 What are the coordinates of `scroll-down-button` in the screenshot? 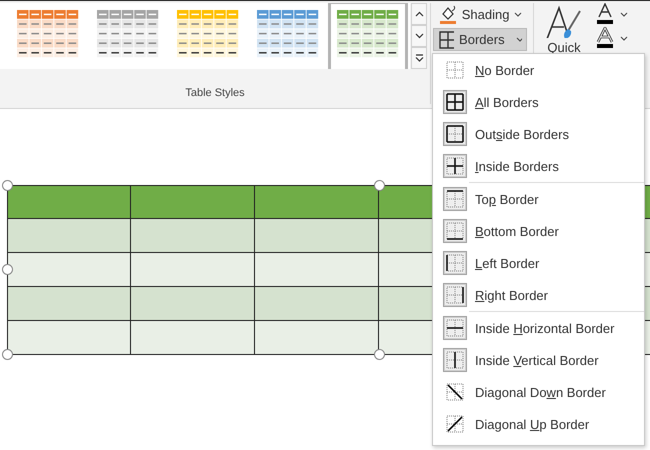 It's located at (419, 36).